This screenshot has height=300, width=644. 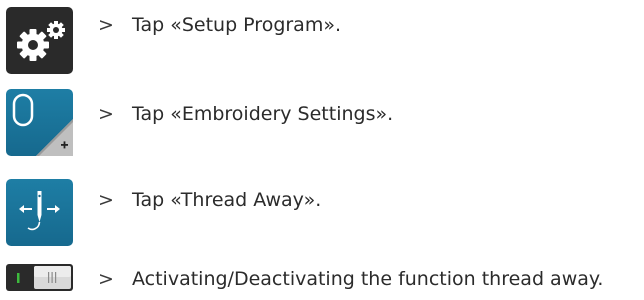 I want to click on step-1-text: Tap «Setup Program»., so click(x=236, y=25).